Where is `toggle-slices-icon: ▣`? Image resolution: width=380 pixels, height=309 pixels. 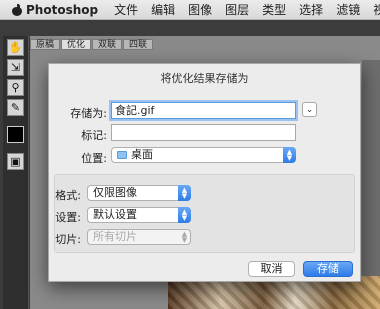
toggle-slices-icon: ▣ is located at coordinates (15, 161).